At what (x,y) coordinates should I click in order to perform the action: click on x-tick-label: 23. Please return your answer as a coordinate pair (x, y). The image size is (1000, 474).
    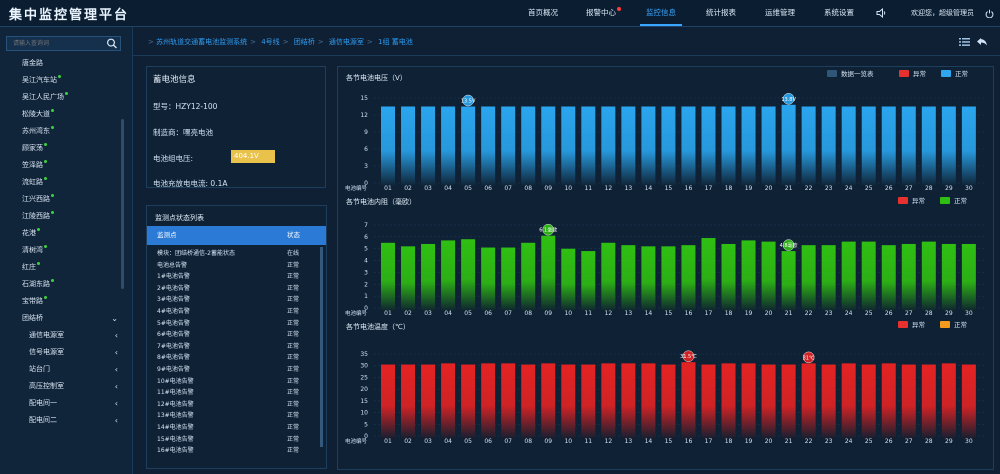
    Looking at the image, I should click on (829, 441).